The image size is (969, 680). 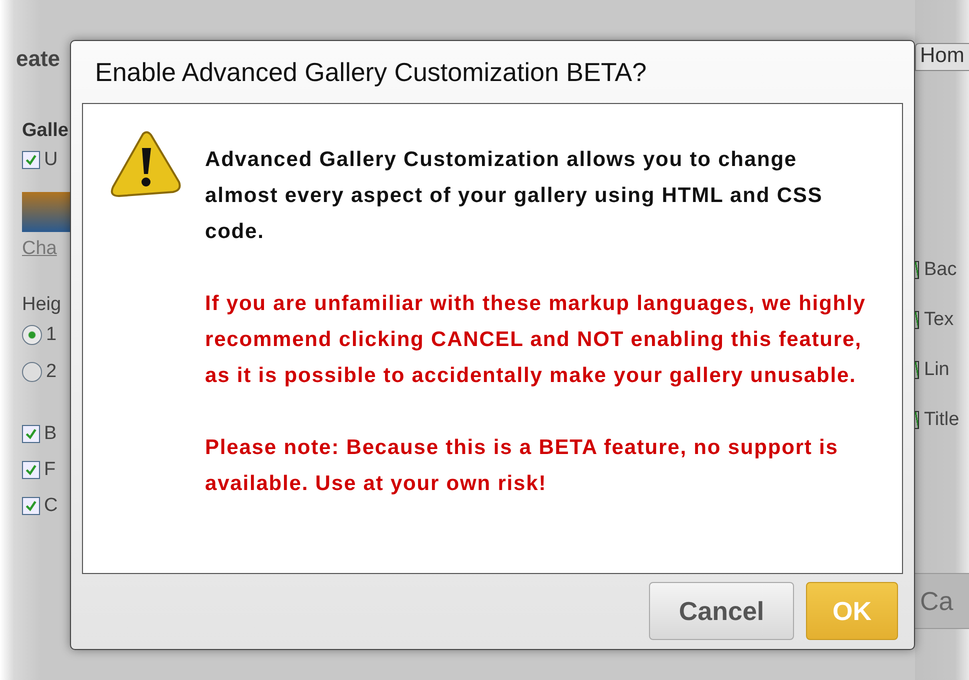 What do you see at coordinates (721, 611) in the screenshot?
I see `cancel-button: Cancel` at bounding box center [721, 611].